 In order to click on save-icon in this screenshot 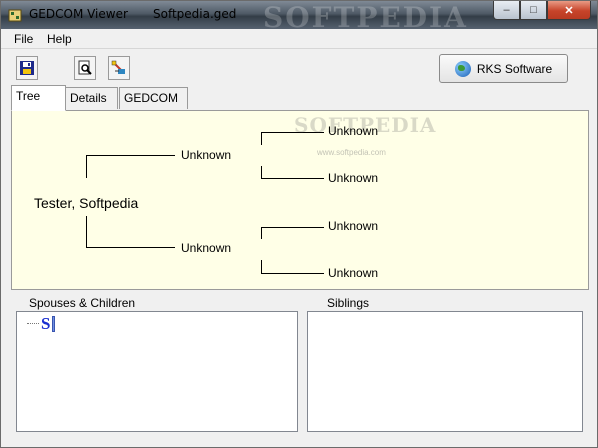, I will do `click(27, 68)`.